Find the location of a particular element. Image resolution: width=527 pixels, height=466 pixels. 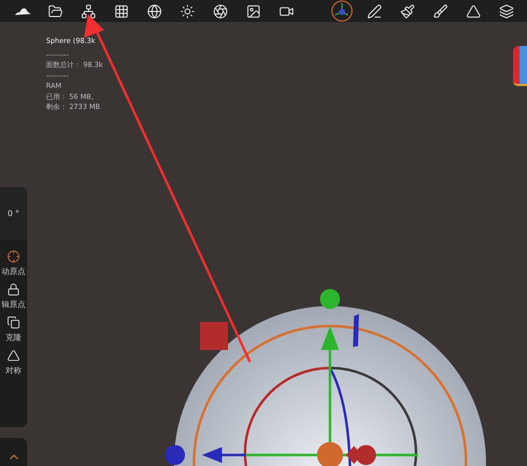

node-graph-icon is located at coordinates (88, 11).